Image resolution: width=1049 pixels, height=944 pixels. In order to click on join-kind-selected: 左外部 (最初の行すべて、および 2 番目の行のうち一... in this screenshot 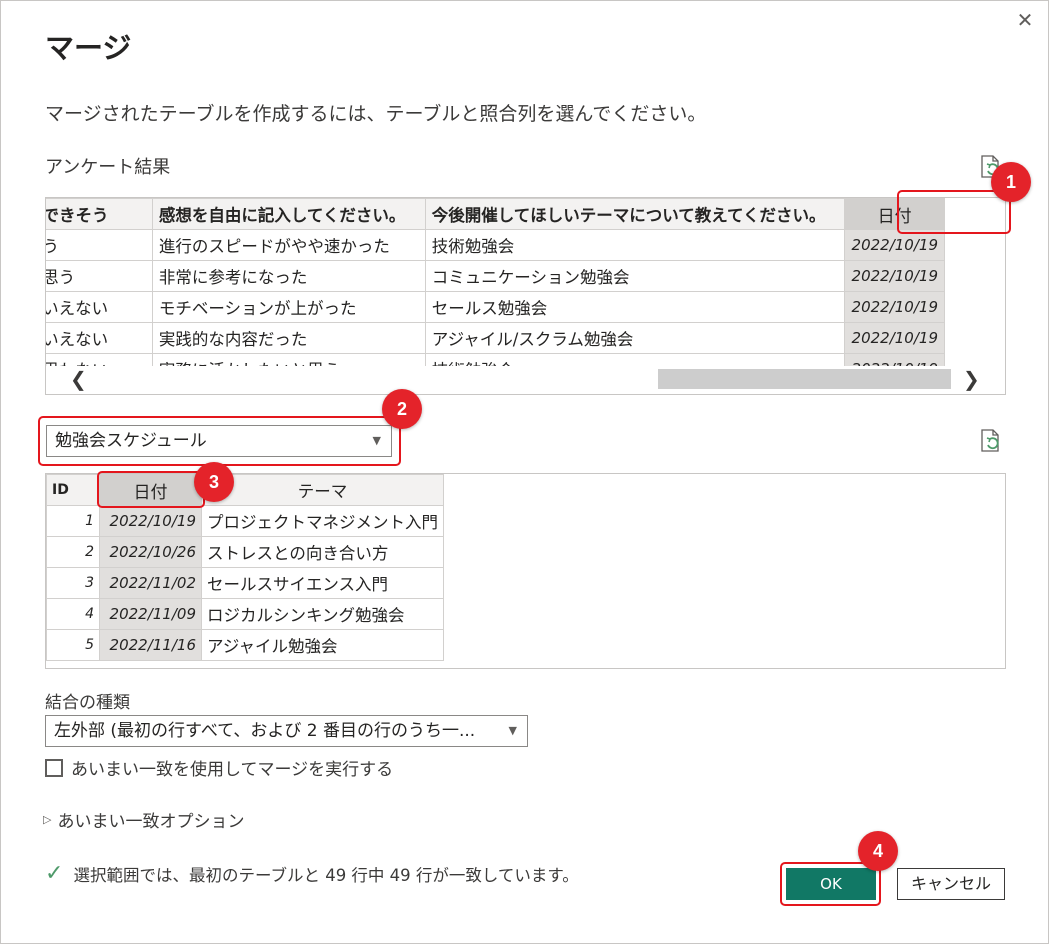, I will do `click(265, 731)`.